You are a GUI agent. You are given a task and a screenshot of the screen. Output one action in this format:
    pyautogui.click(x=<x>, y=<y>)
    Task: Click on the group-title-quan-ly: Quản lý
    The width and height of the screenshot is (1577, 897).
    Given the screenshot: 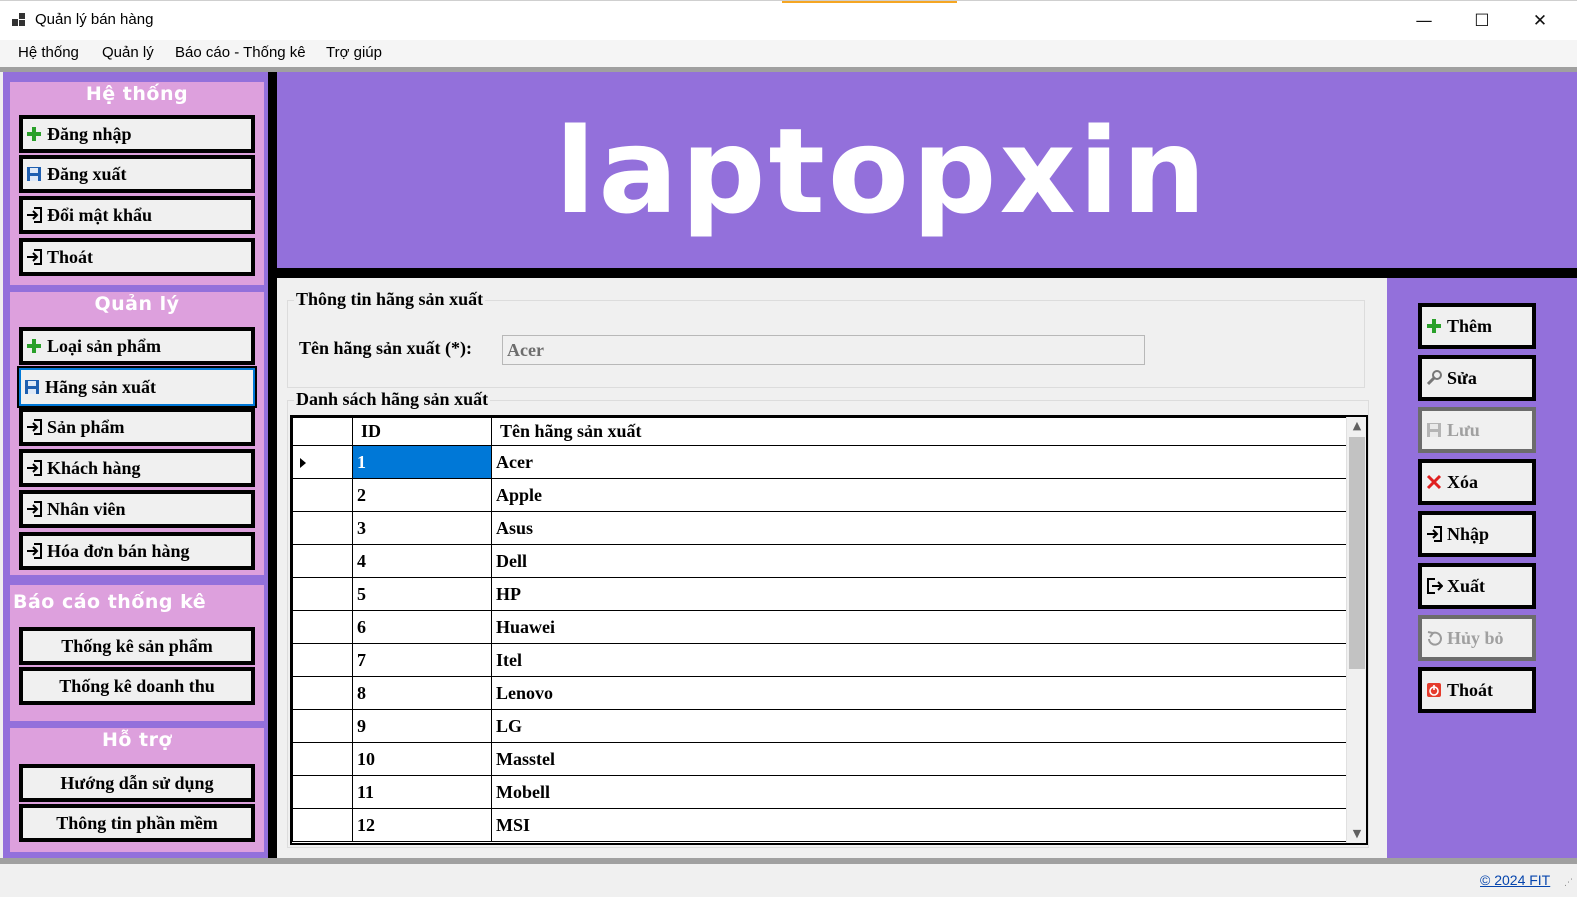 What is the action you would take?
    pyautogui.click(x=137, y=304)
    